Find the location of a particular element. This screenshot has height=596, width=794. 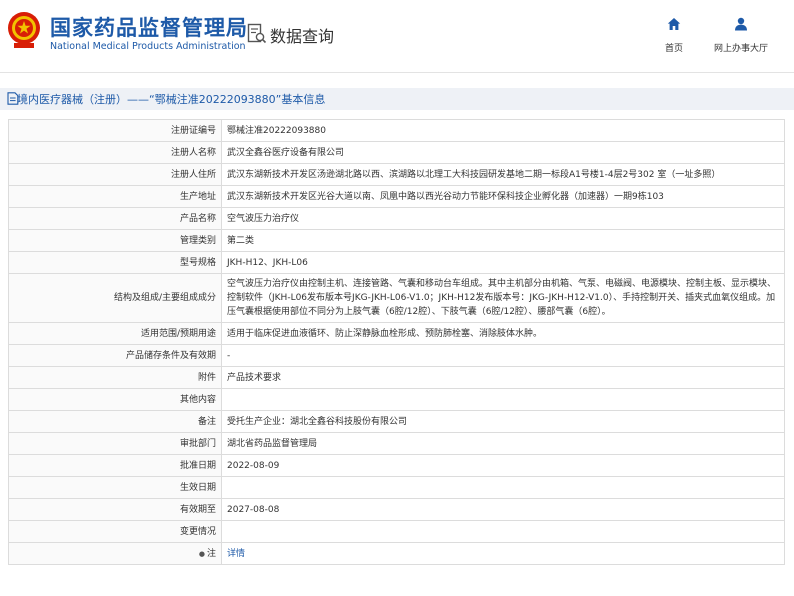

field-label: 注册人住所 is located at coordinates (115, 174).